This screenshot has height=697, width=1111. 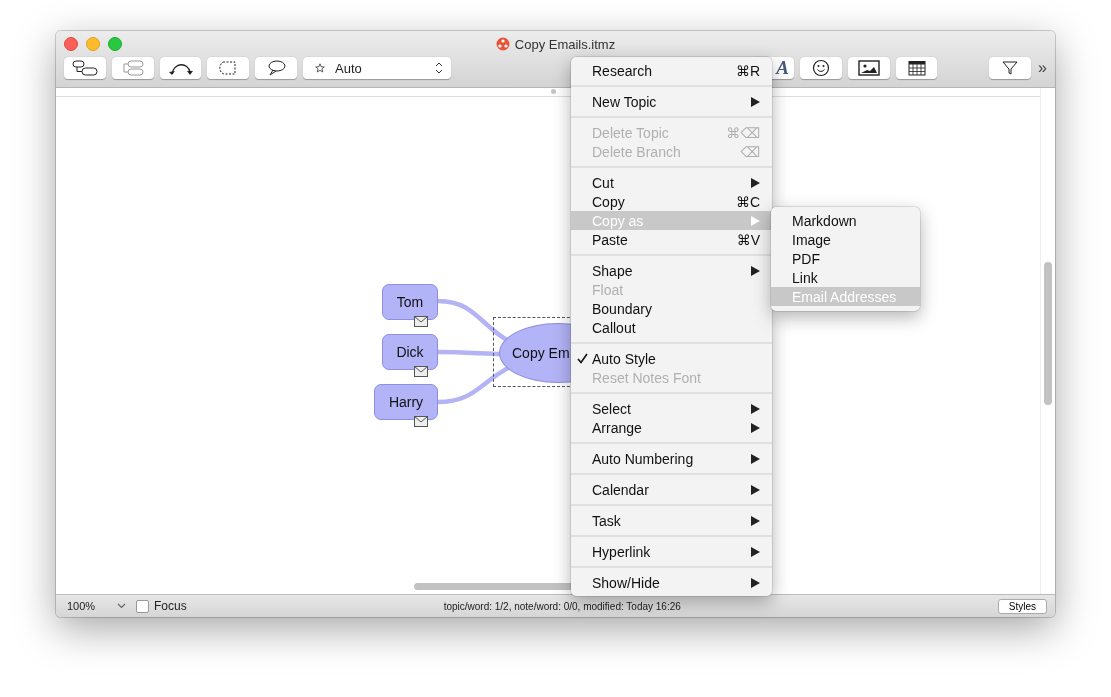 What do you see at coordinates (132, 68) in the screenshot?
I see `new-topic-button` at bounding box center [132, 68].